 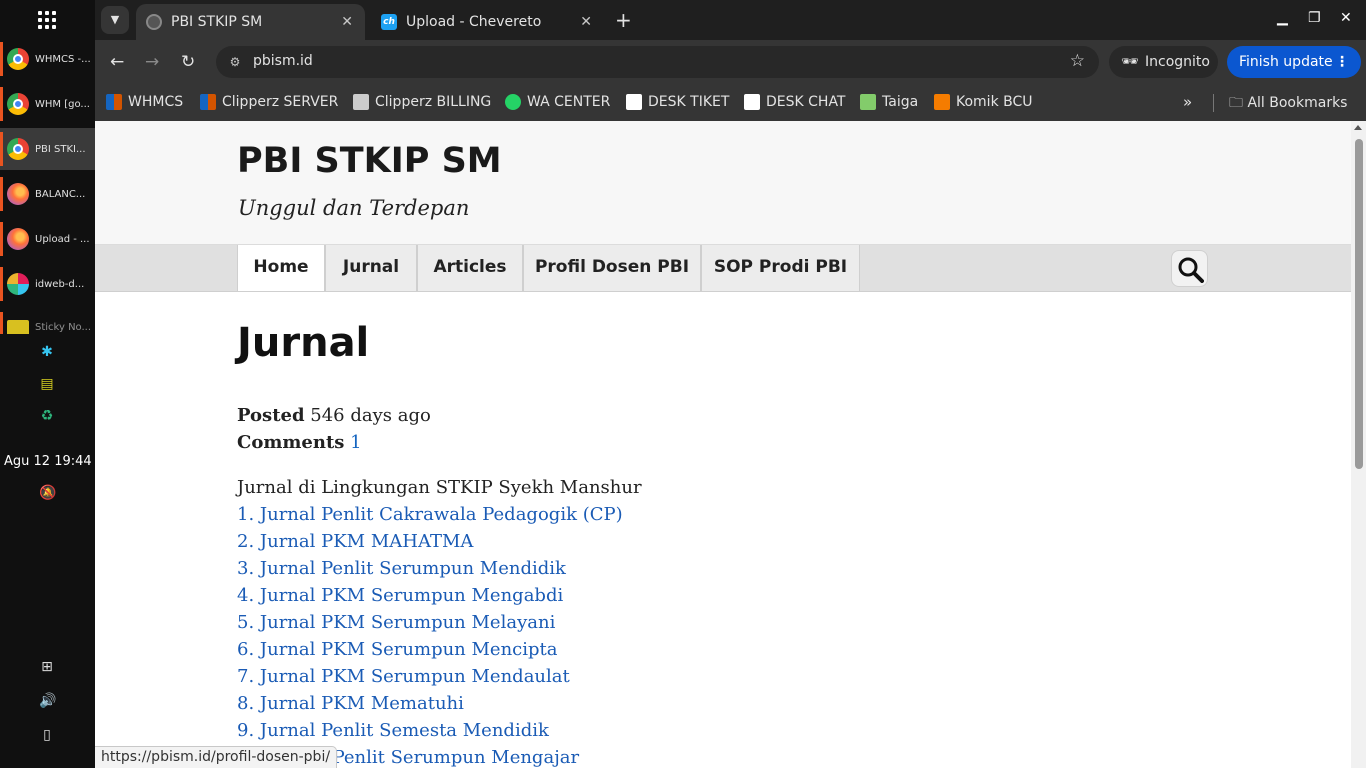 What do you see at coordinates (1213, 103) in the screenshot?
I see `bookmarks-separator` at bounding box center [1213, 103].